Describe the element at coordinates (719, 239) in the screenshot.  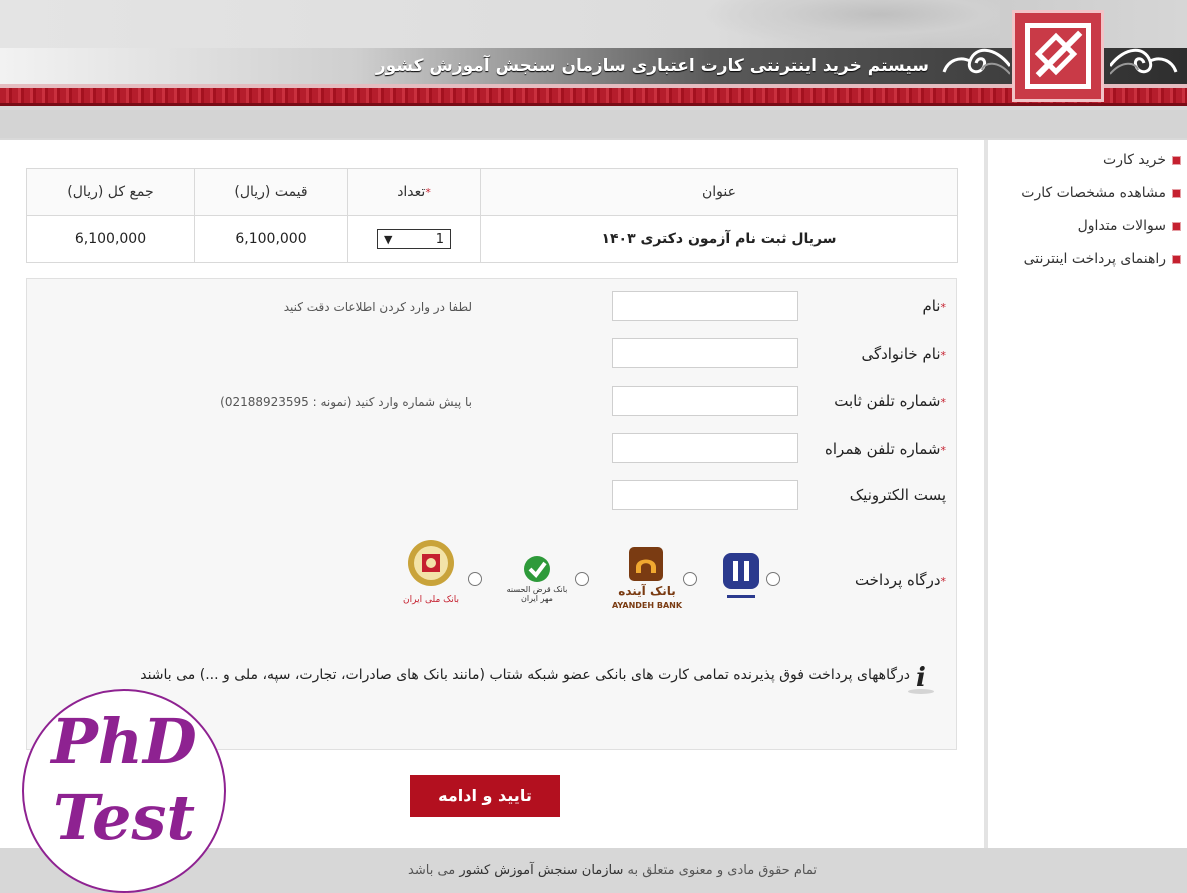
I see `item-title: سریال ثبت نام آزمون دکتری ۱۴۰۳` at that location.